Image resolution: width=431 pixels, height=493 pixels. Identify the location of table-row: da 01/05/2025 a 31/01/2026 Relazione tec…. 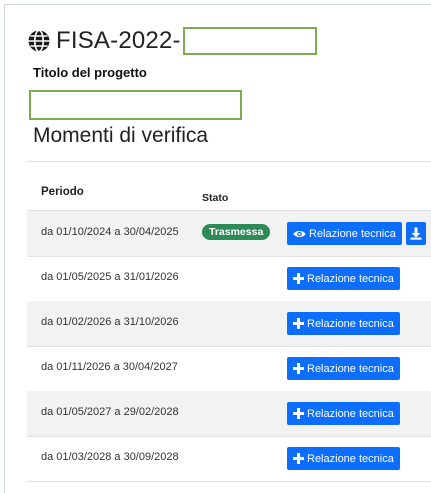
(229, 279).